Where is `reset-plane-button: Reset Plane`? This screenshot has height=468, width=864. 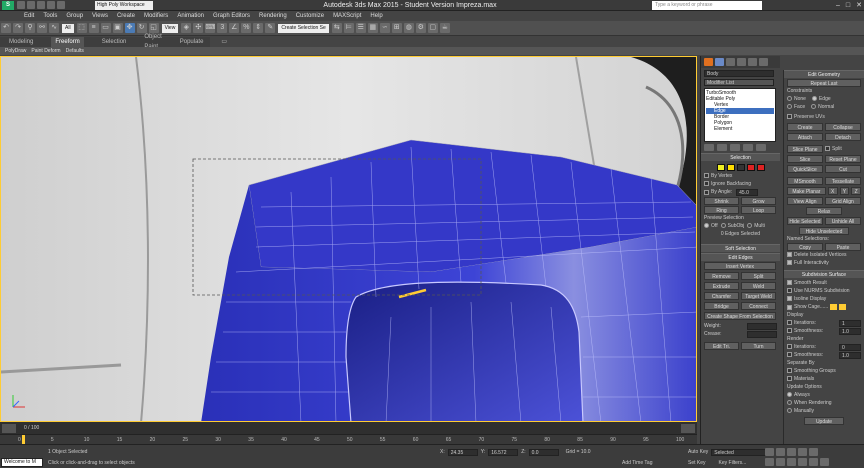 reset-plane-button: Reset Plane is located at coordinates (843, 159).